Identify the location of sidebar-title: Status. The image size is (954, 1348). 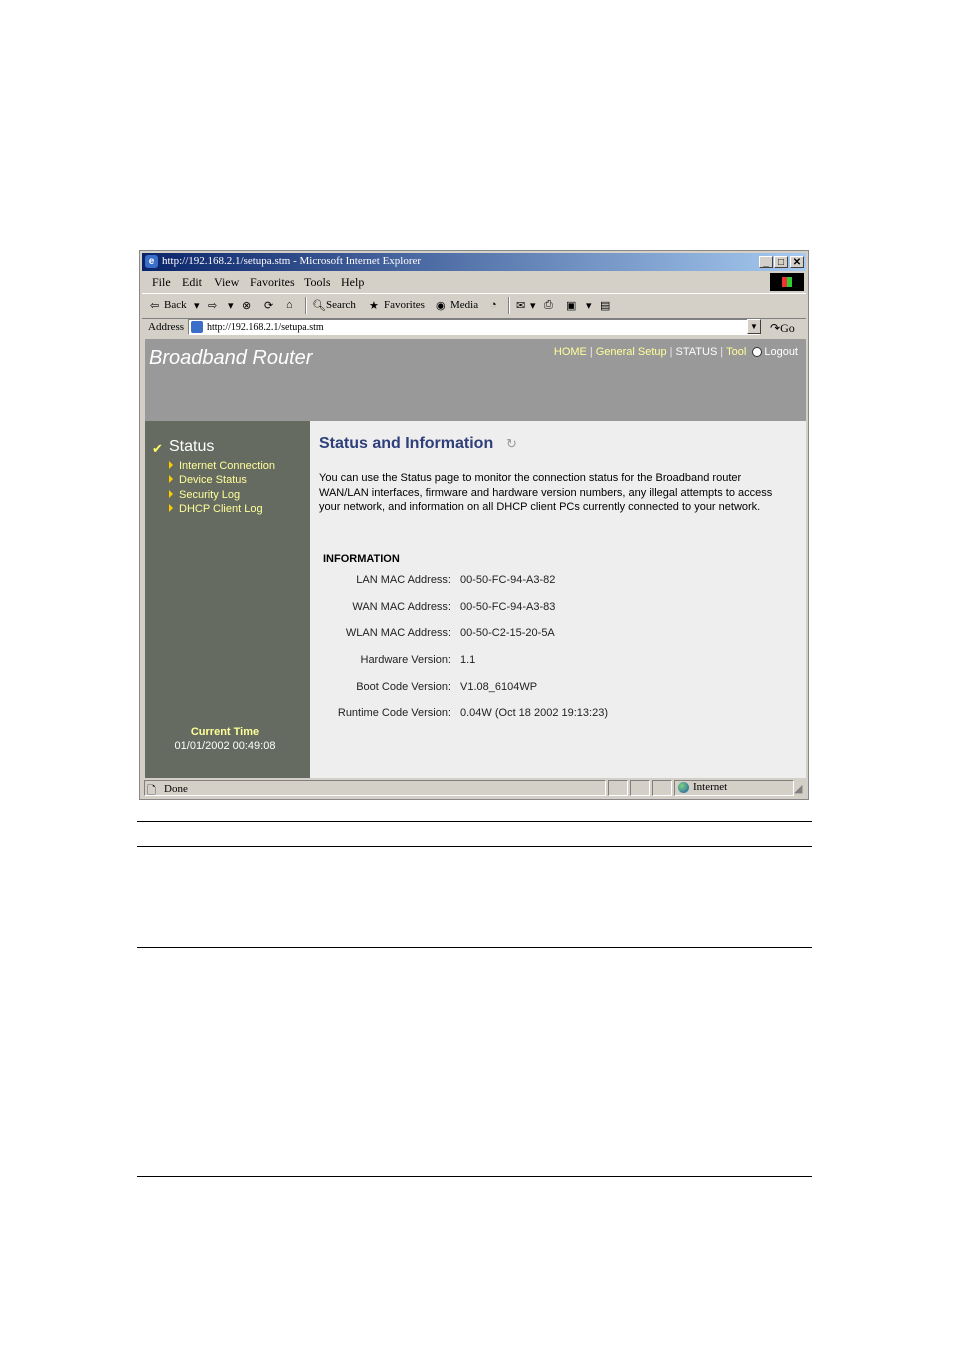
(192, 446).